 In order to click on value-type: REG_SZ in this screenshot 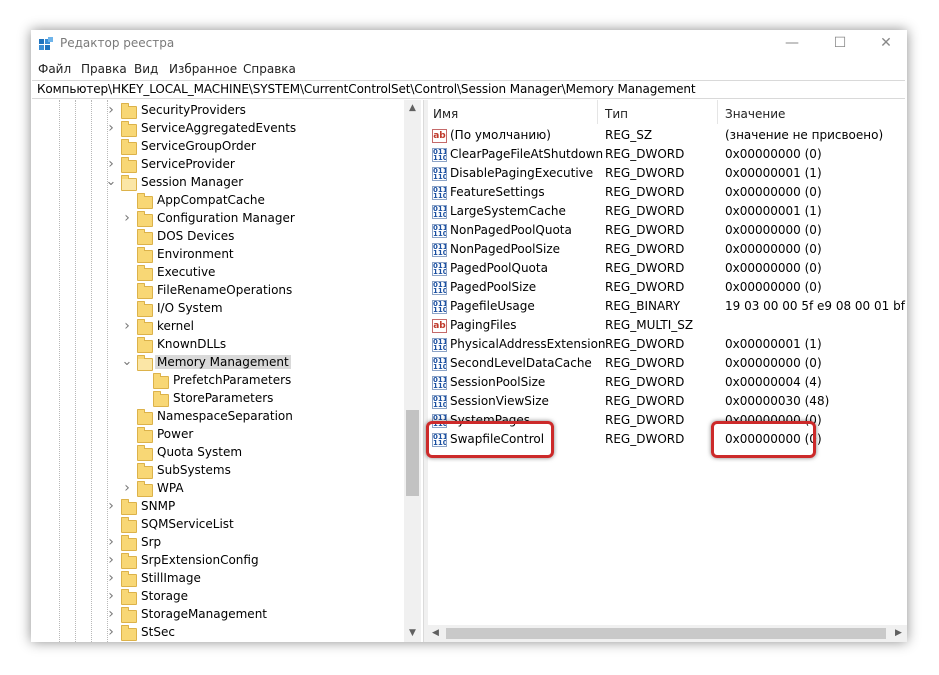, I will do `click(629, 135)`.